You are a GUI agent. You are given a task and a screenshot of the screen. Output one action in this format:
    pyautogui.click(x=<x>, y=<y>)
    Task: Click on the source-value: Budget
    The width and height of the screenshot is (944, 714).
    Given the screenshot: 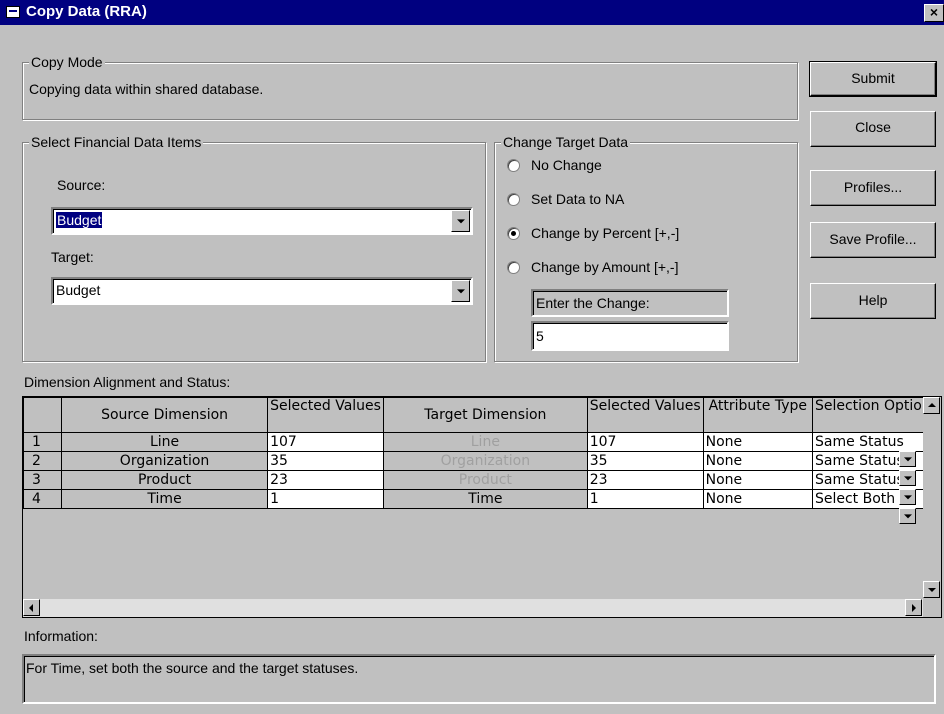 What is the action you would take?
    pyautogui.click(x=79, y=220)
    